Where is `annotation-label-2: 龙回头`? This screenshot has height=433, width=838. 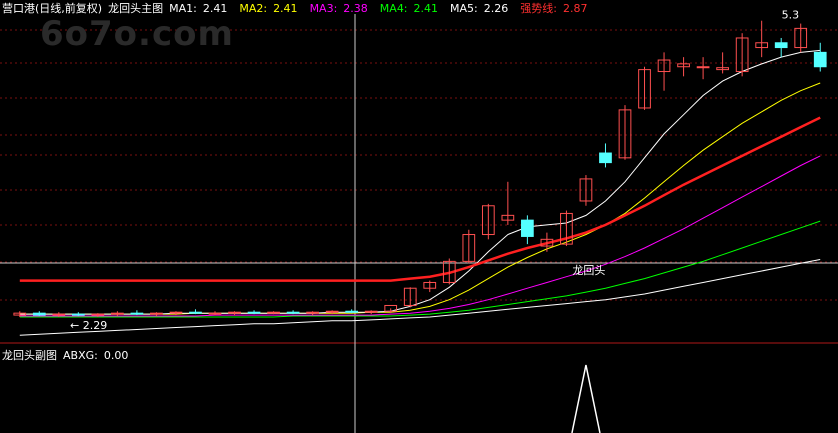 annotation-label-2: 龙回头 is located at coordinates (588, 270).